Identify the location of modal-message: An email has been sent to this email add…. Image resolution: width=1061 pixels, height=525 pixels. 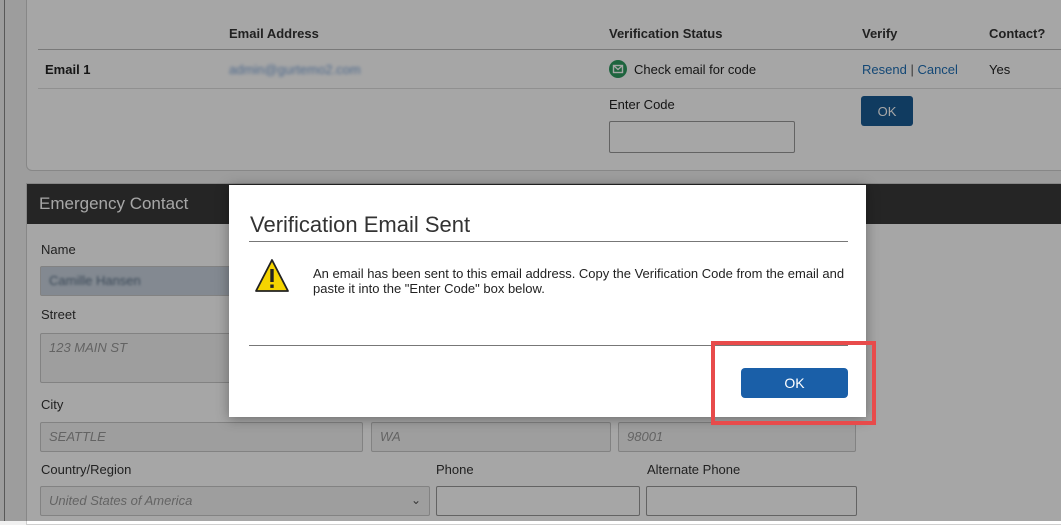
(579, 281).